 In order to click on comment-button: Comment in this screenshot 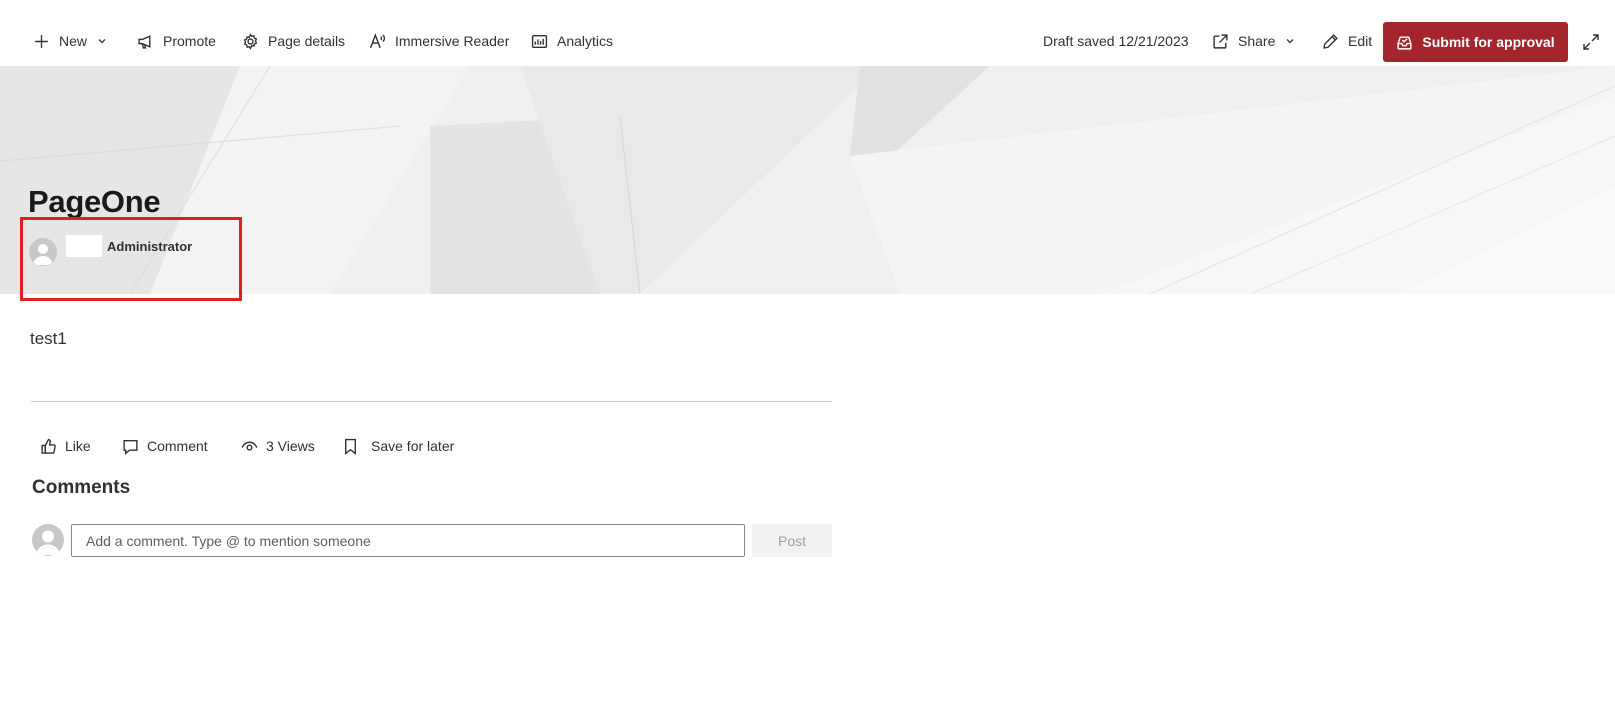, I will do `click(165, 446)`.